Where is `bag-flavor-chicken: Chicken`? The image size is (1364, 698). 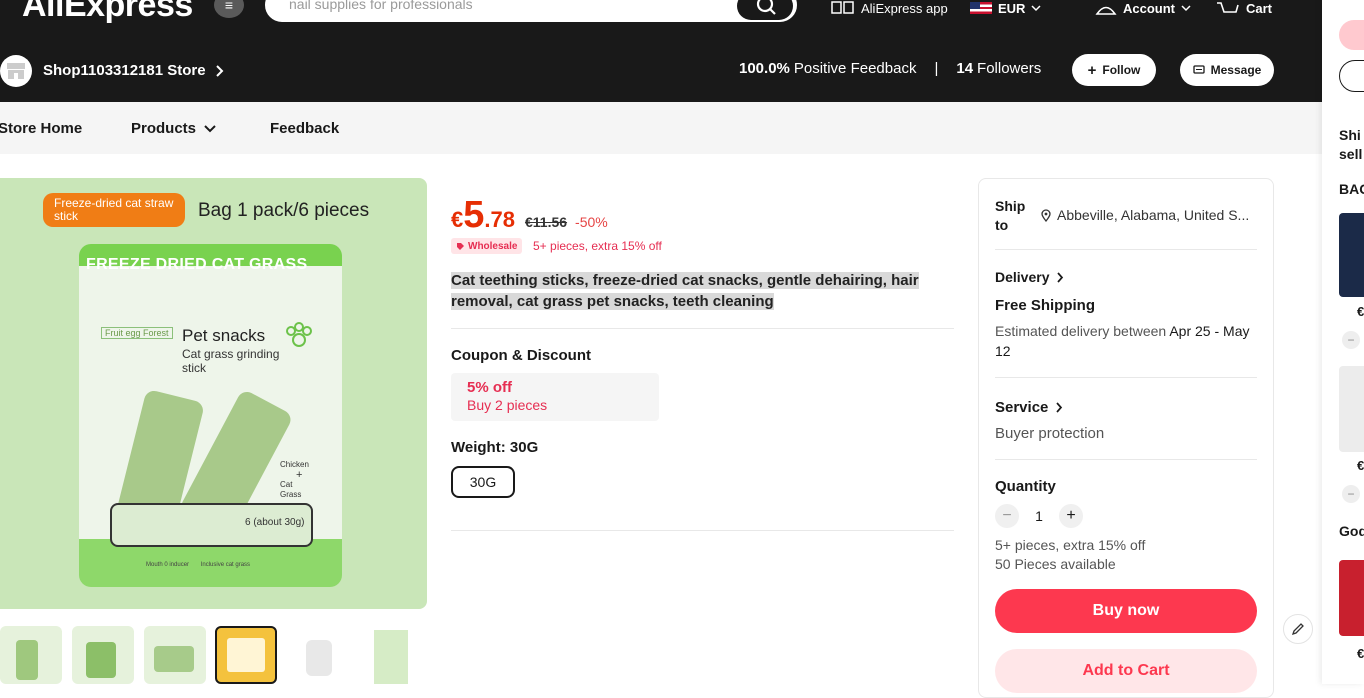
bag-flavor-chicken: Chicken is located at coordinates (294, 464).